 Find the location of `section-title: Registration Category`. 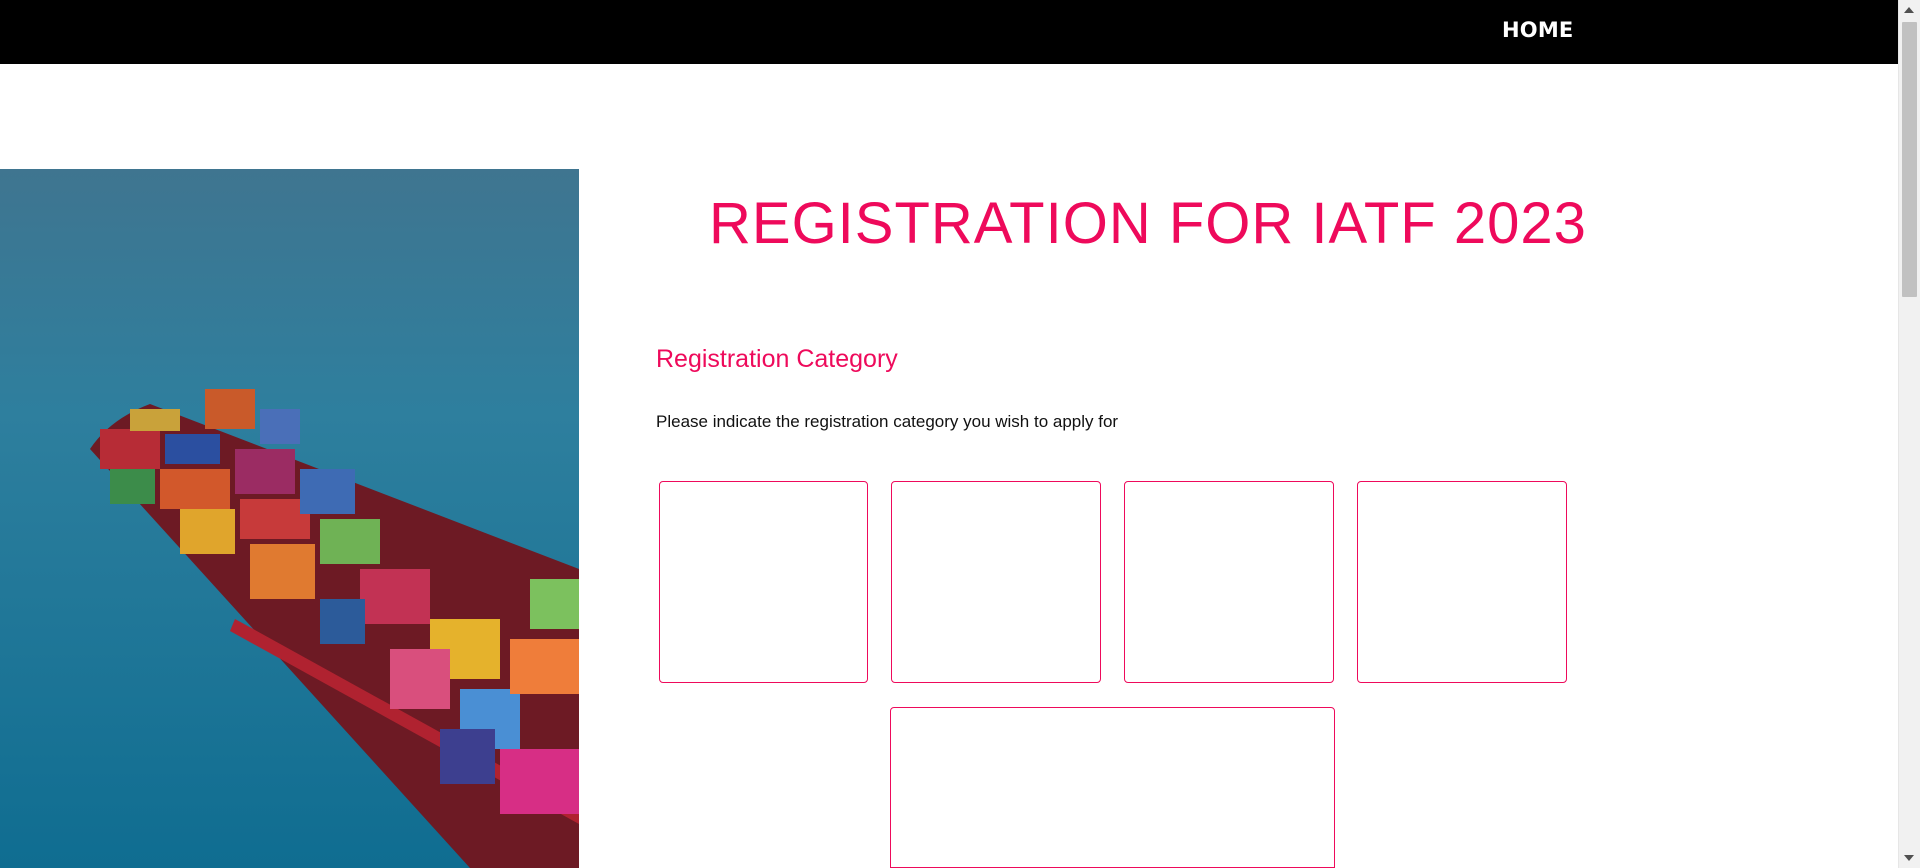

section-title: Registration Category is located at coordinates (777, 359).